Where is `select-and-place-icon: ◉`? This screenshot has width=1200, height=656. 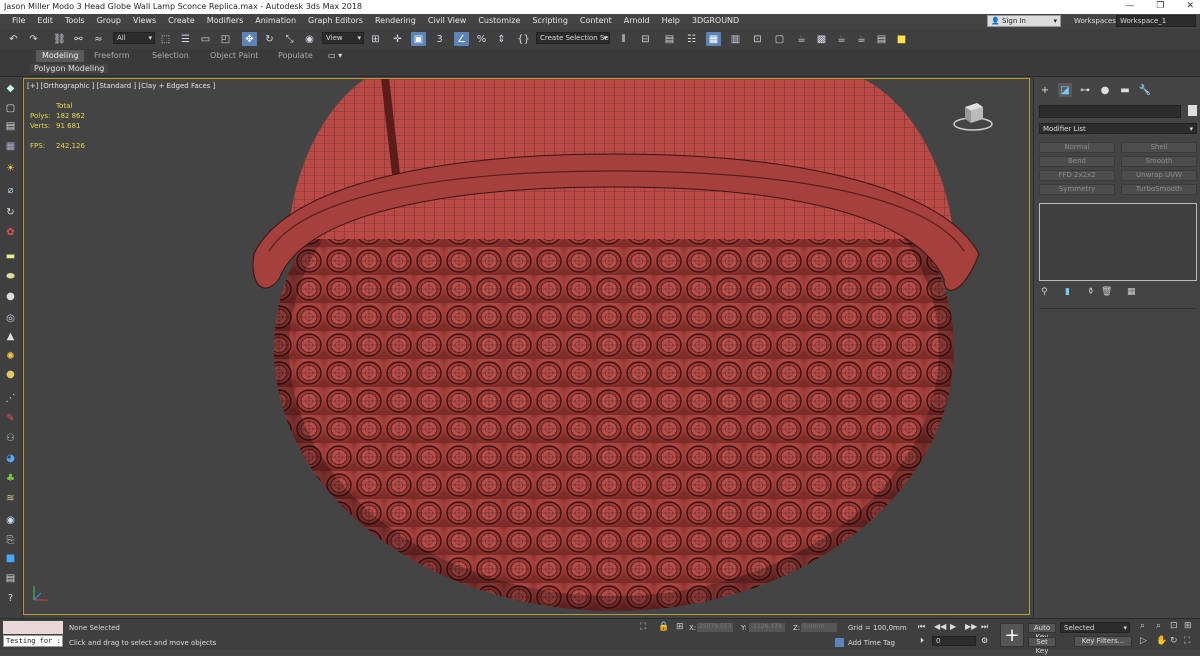
select-and-place-icon: ◉ is located at coordinates (309, 39).